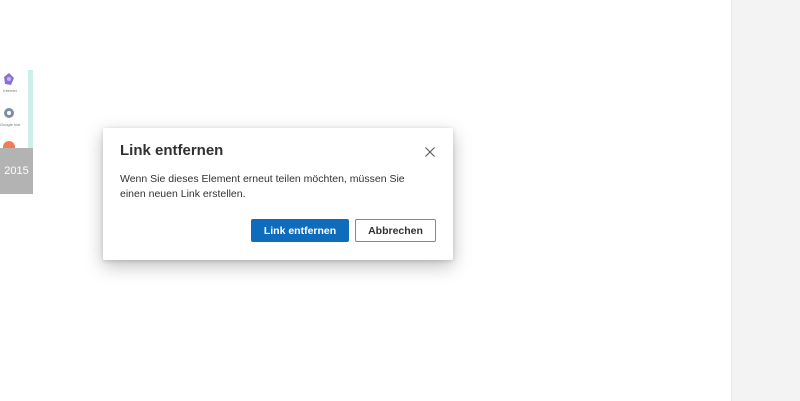 Image resolution: width=800 pixels, height=401 pixels. Describe the element at coordinates (172, 150) in the screenshot. I see `dialog-title: Link entfernen` at that location.